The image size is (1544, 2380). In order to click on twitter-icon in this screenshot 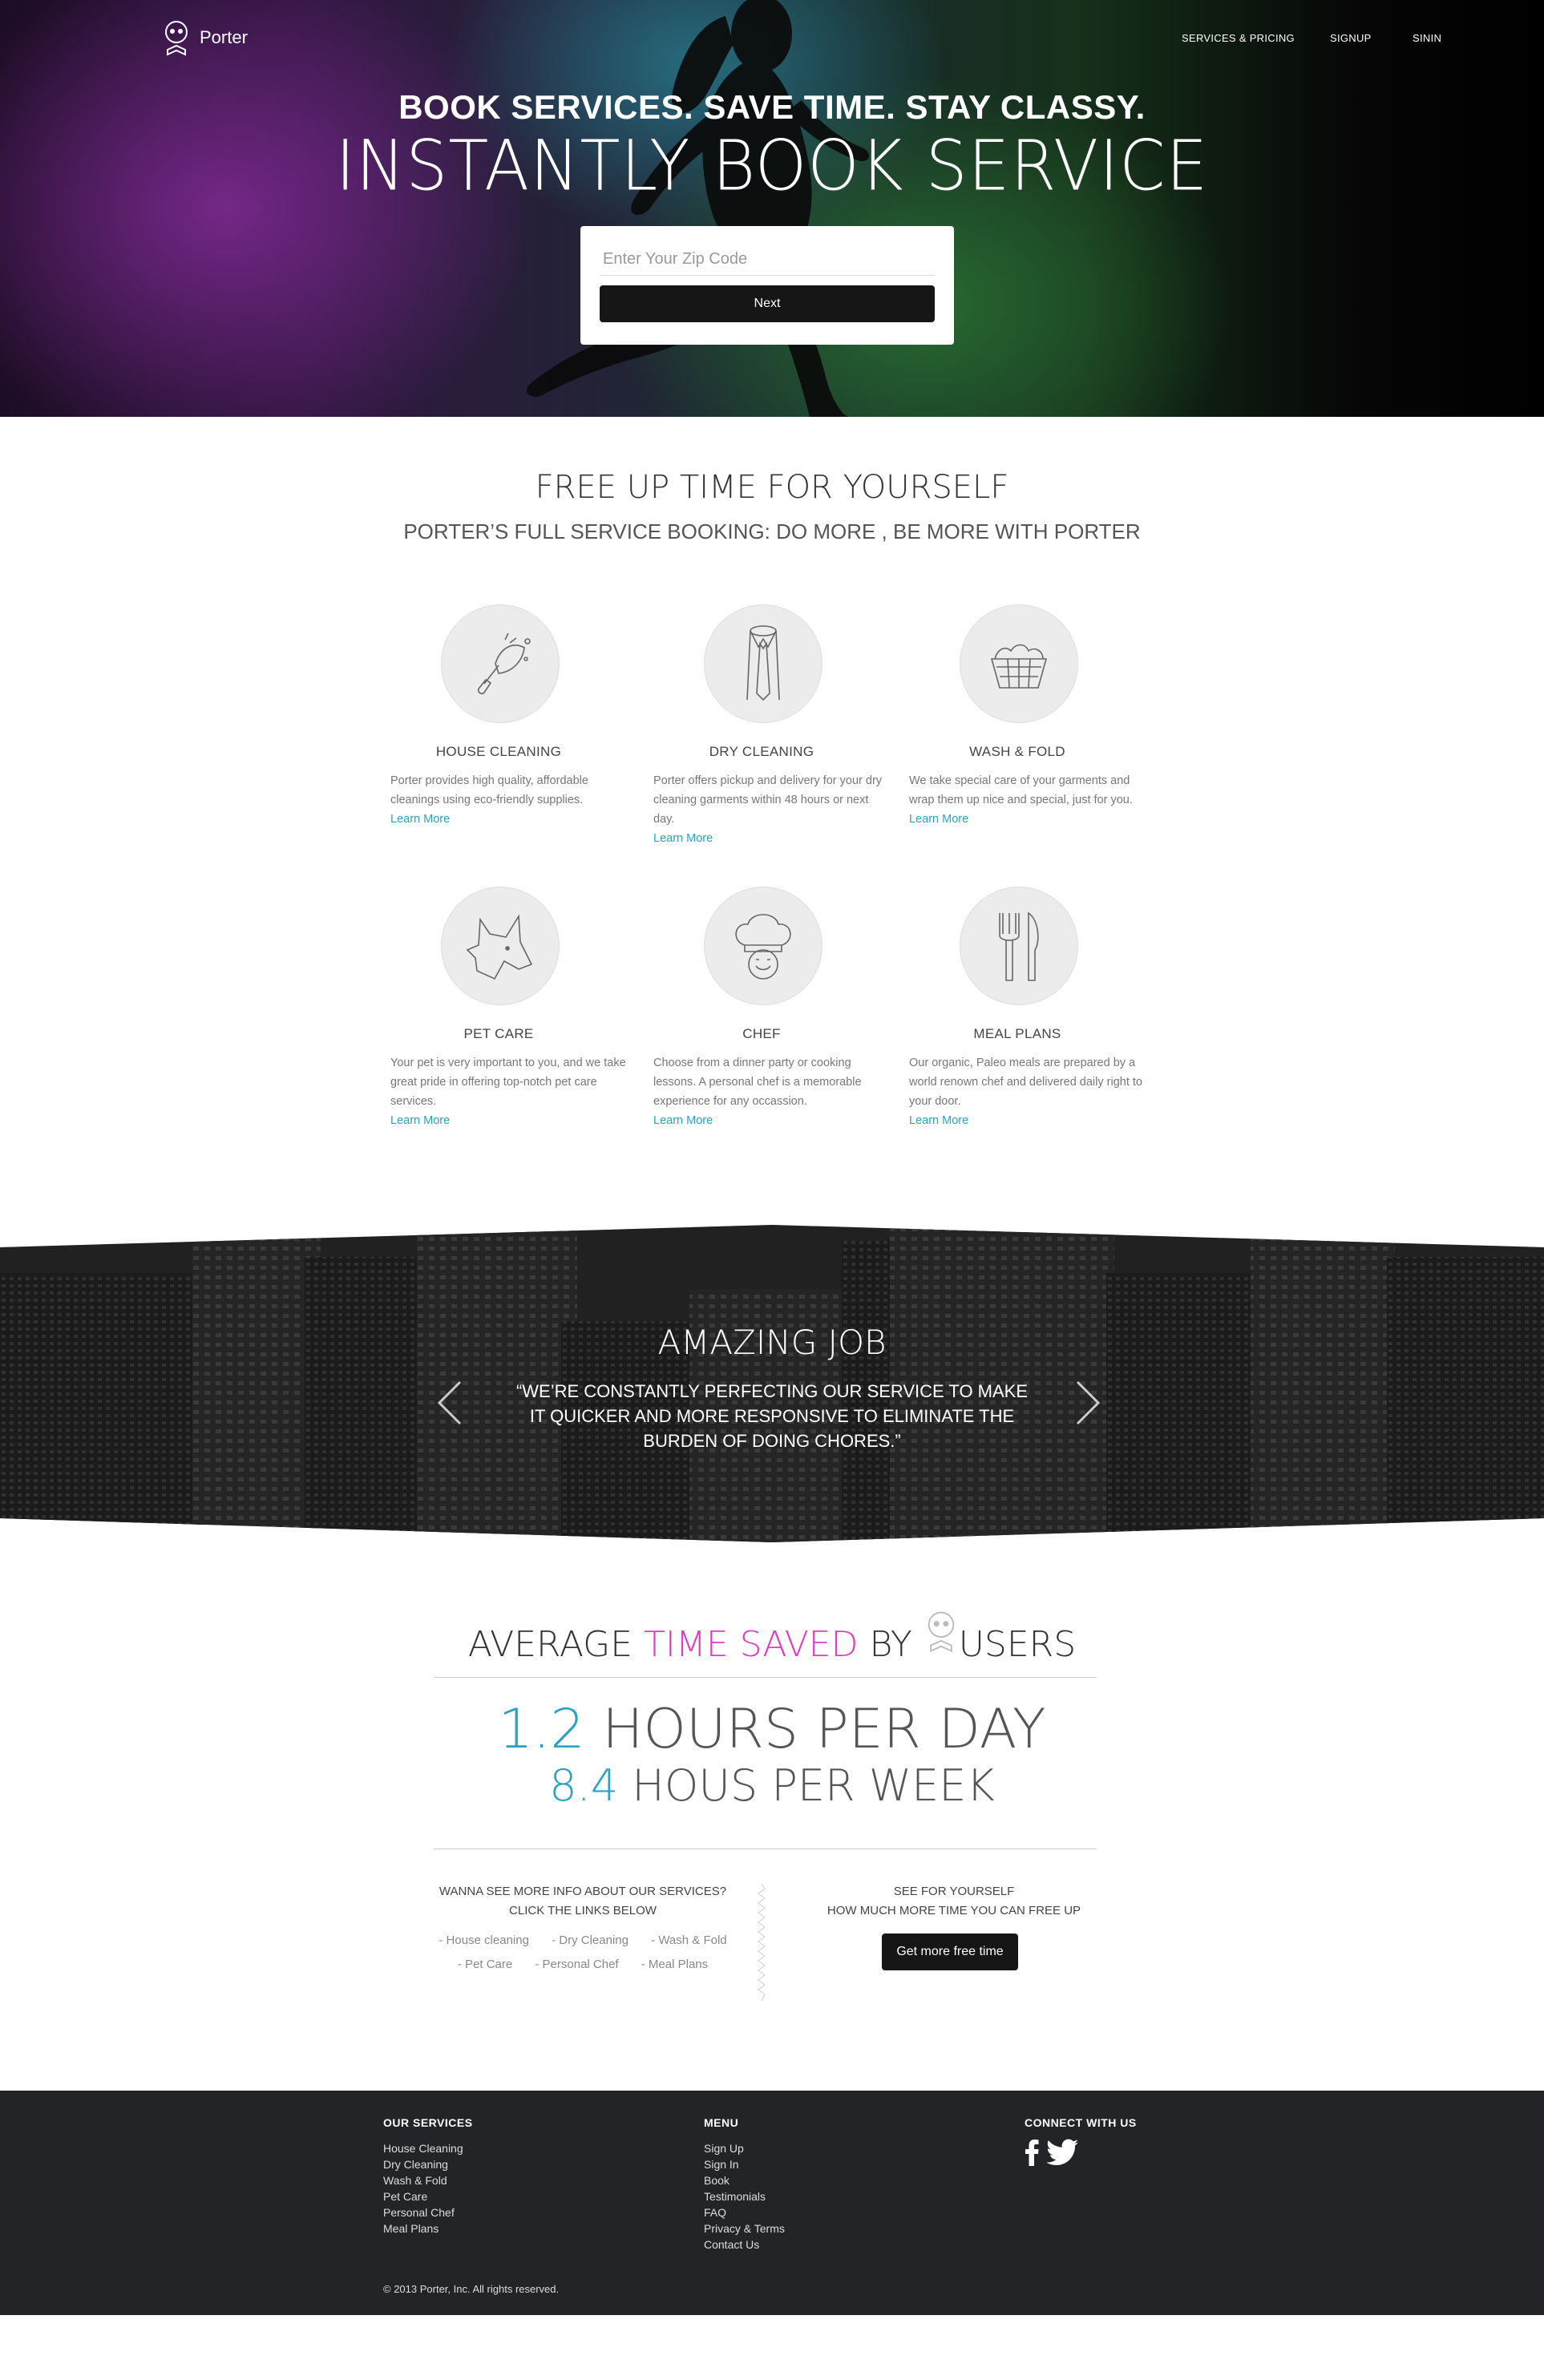, I will do `click(1063, 2153)`.